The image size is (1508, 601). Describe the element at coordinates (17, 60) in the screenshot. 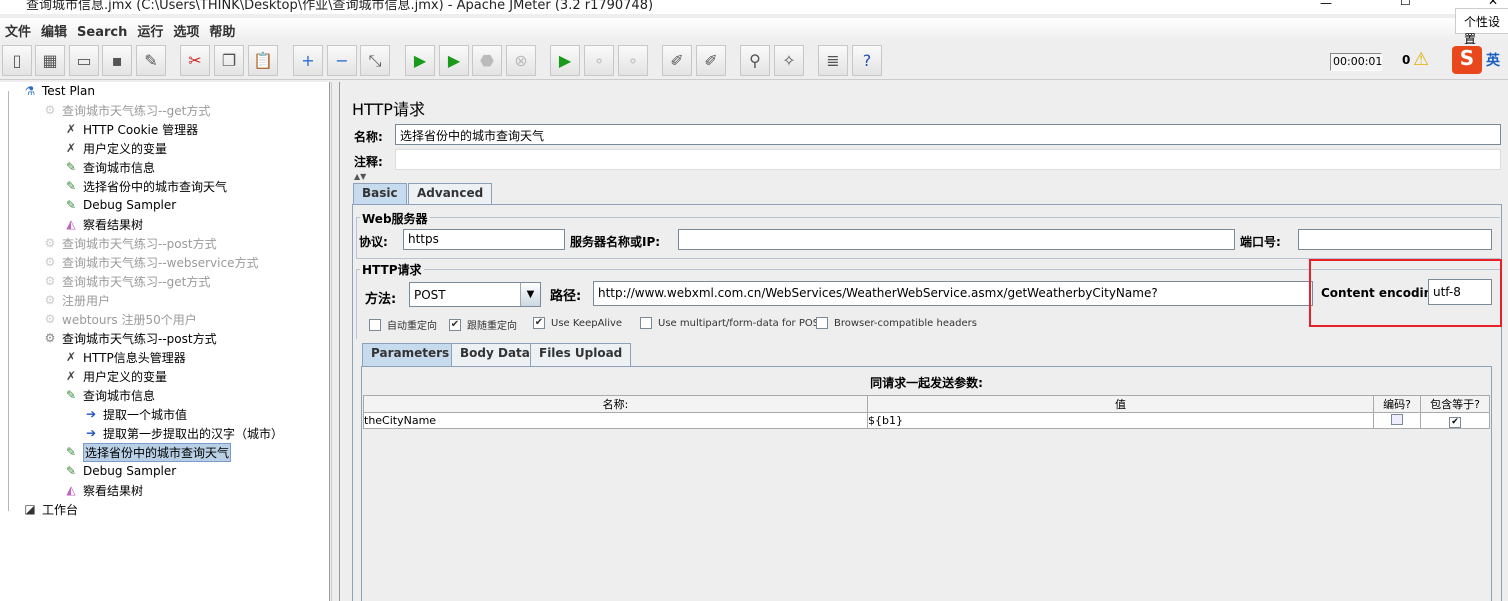

I see `new-button: ▯` at that location.